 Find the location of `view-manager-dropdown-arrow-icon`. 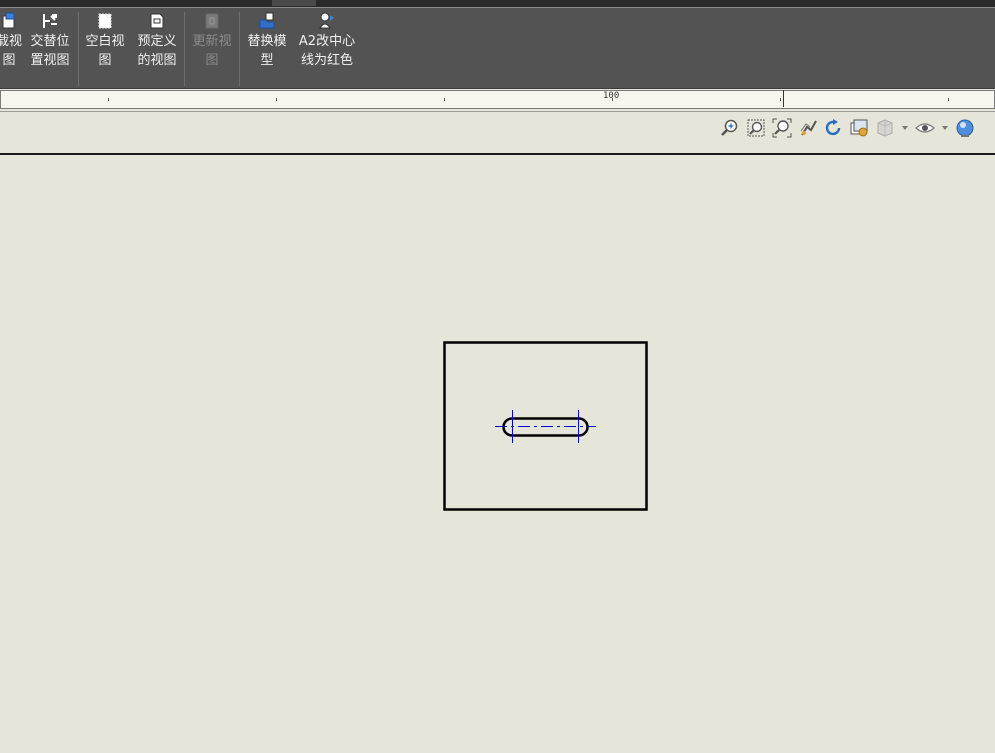

view-manager-dropdown-arrow-icon is located at coordinates (905, 128).